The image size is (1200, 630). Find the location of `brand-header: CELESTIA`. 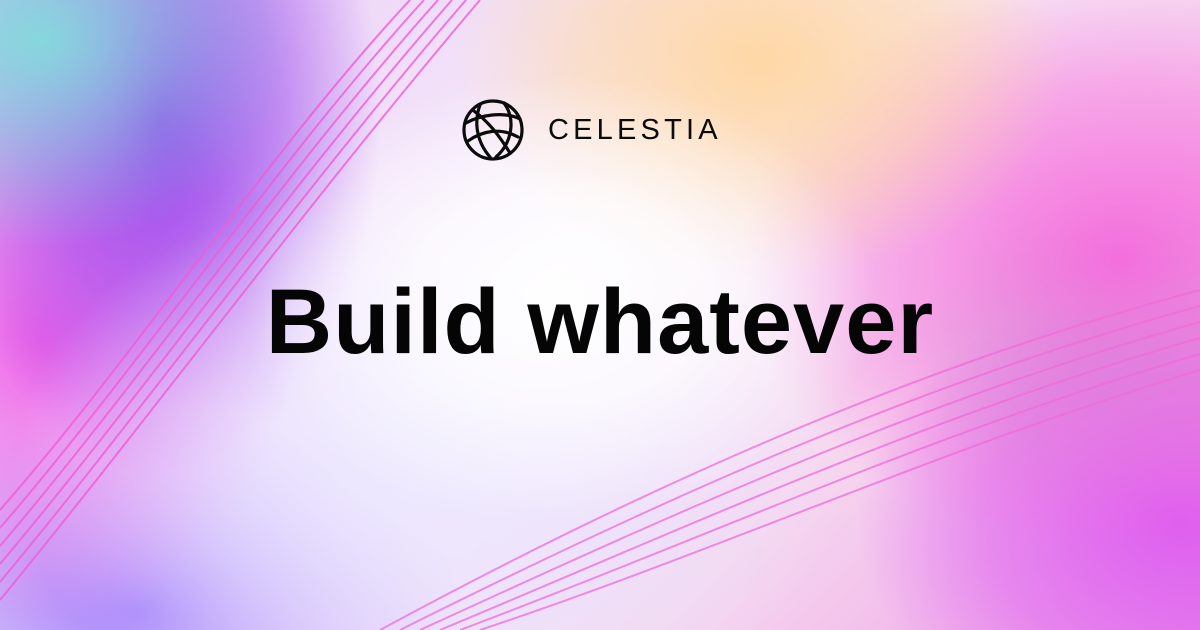

brand-header: CELESTIA is located at coordinates (591, 130).